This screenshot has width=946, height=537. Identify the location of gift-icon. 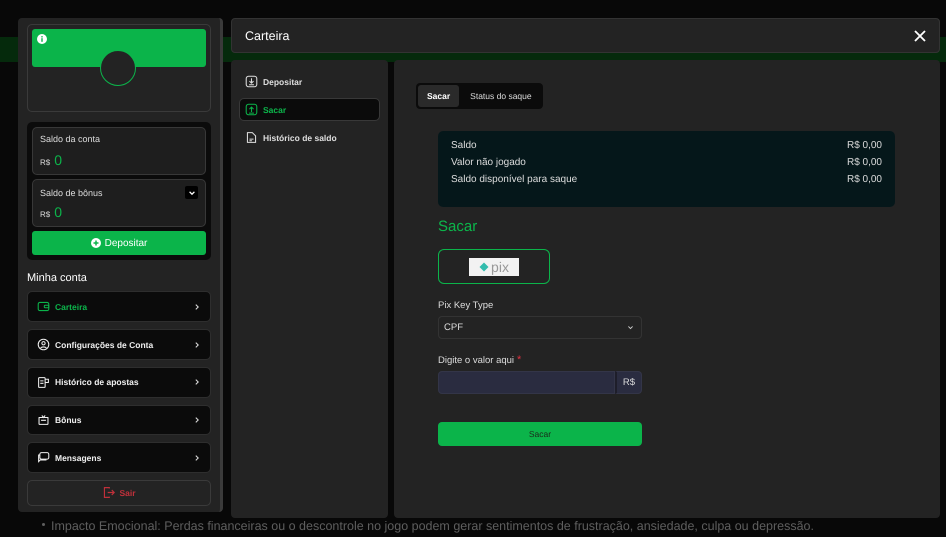
(43, 419).